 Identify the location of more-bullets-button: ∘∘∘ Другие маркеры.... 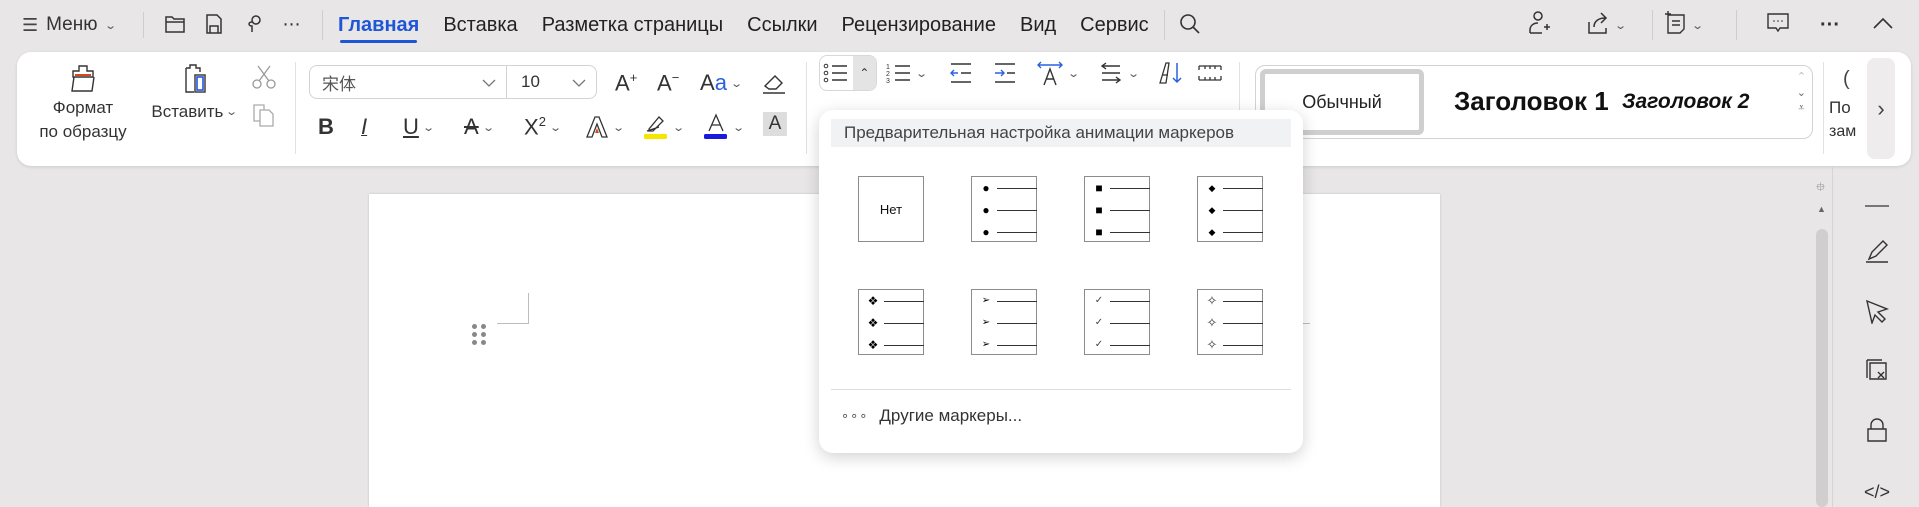
(931, 416).